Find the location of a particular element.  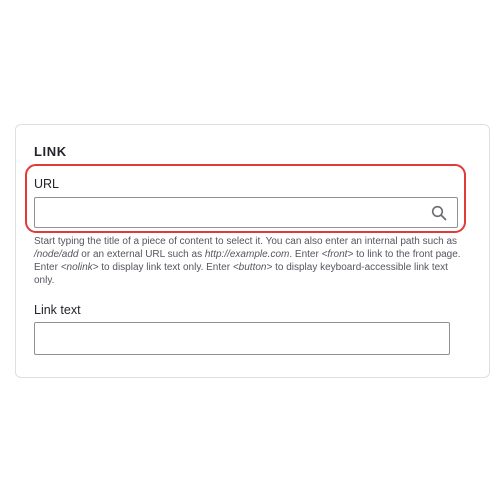

description-code-example: /node/add is located at coordinates (56, 254).